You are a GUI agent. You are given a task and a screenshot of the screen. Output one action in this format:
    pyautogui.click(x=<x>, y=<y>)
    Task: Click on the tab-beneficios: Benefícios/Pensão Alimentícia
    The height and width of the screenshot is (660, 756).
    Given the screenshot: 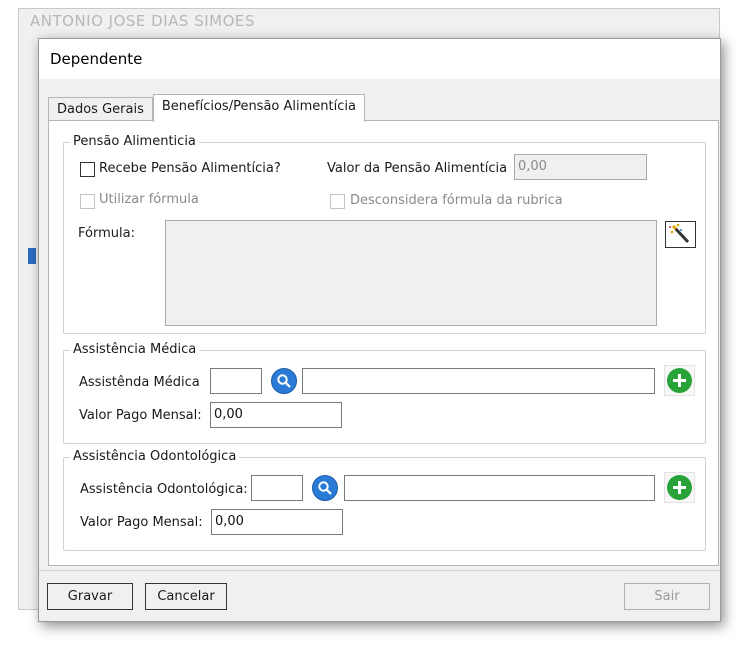 What is the action you would take?
    pyautogui.click(x=258, y=108)
    